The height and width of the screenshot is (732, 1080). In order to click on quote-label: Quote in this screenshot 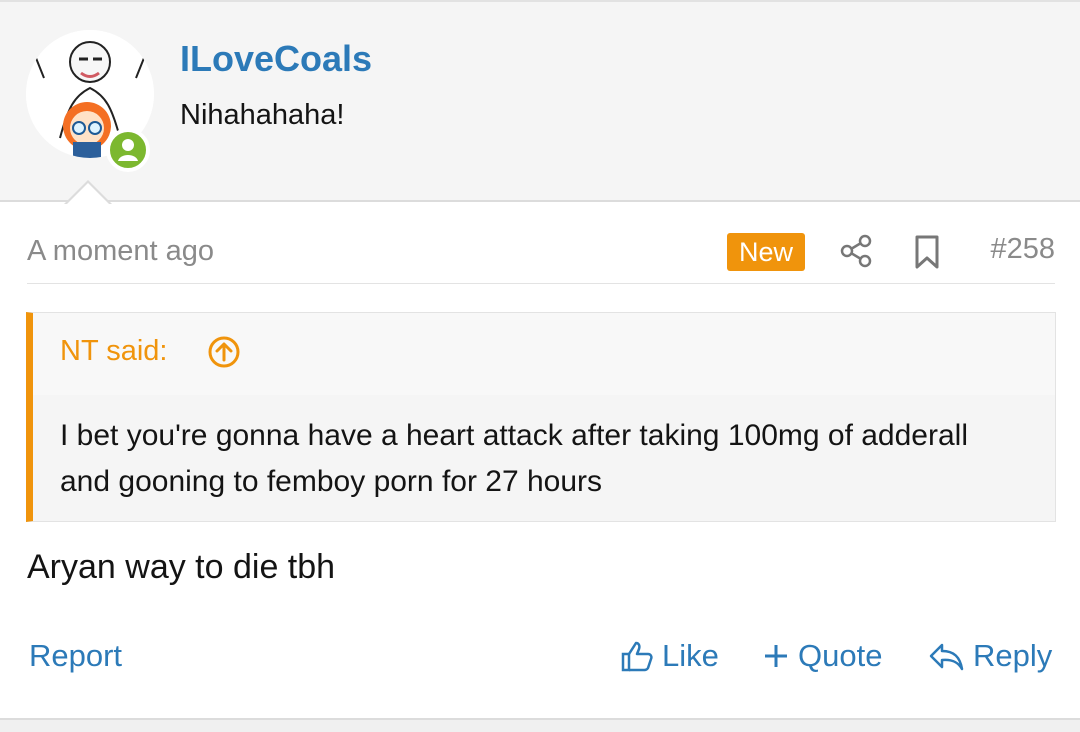, I will do `click(840, 655)`.